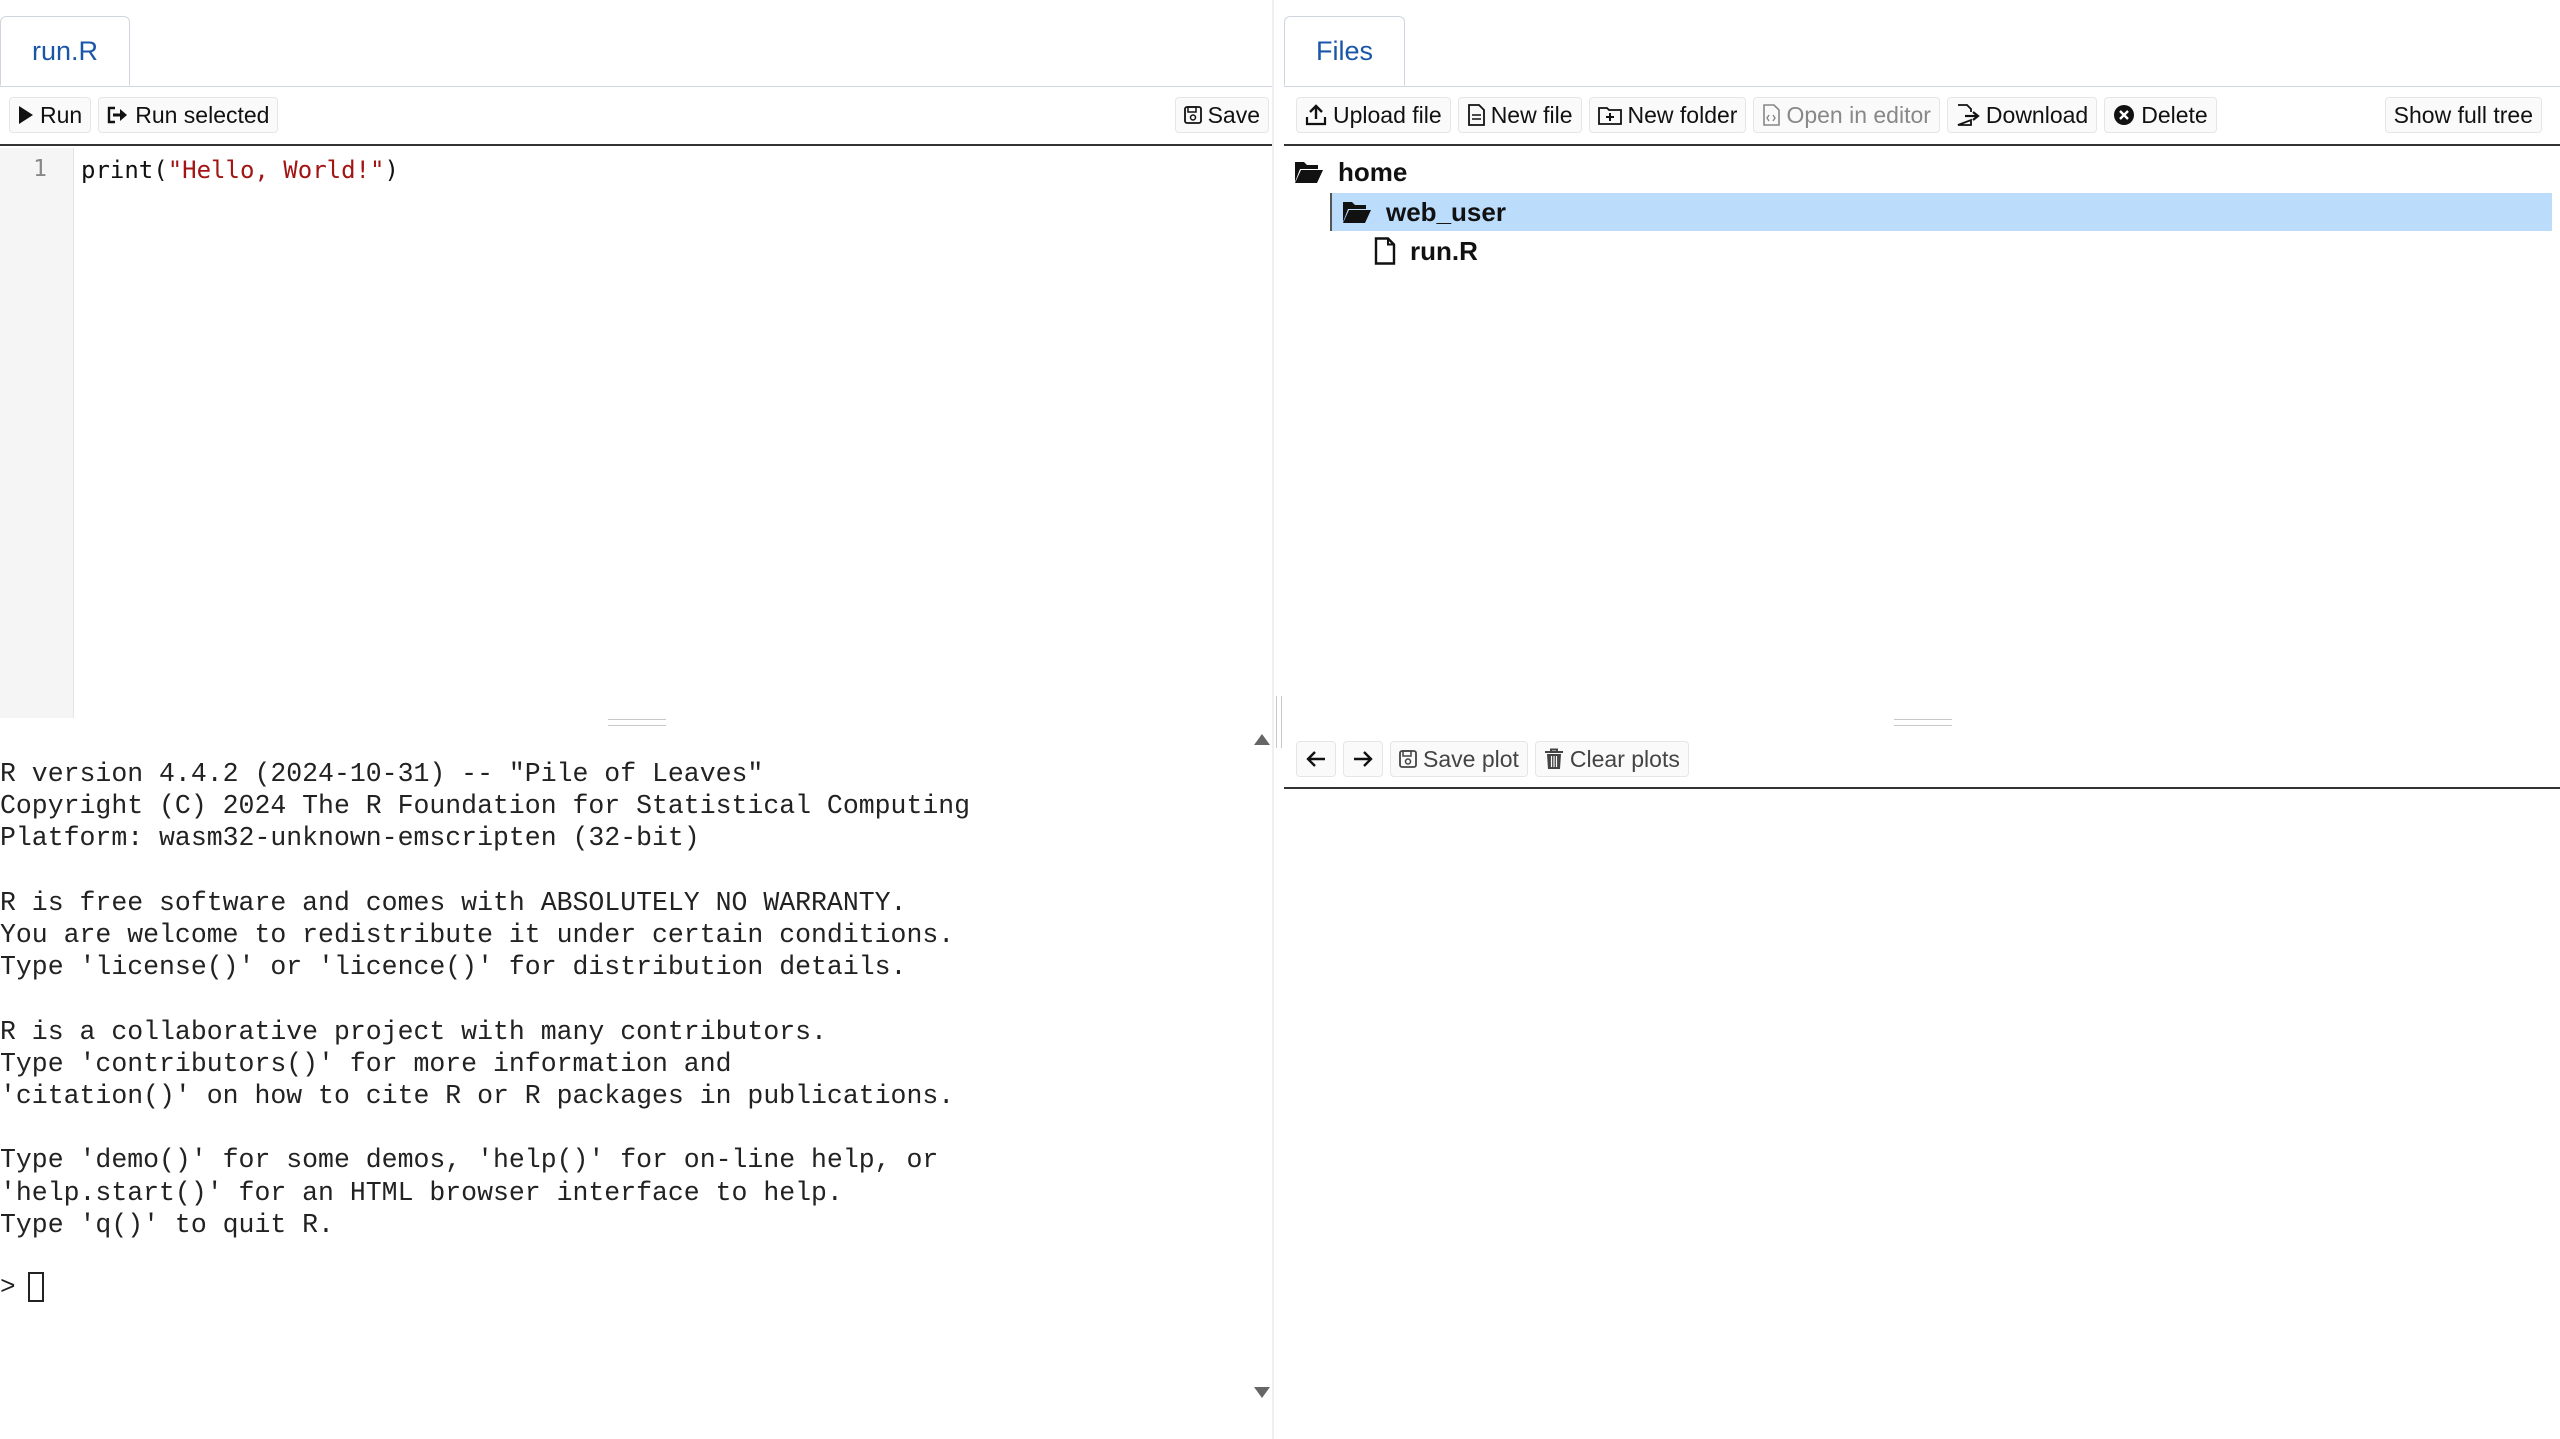 This screenshot has width=2560, height=1439. What do you see at coordinates (1771, 115) in the screenshot?
I see `open-editor-icon` at bounding box center [1771, 115].